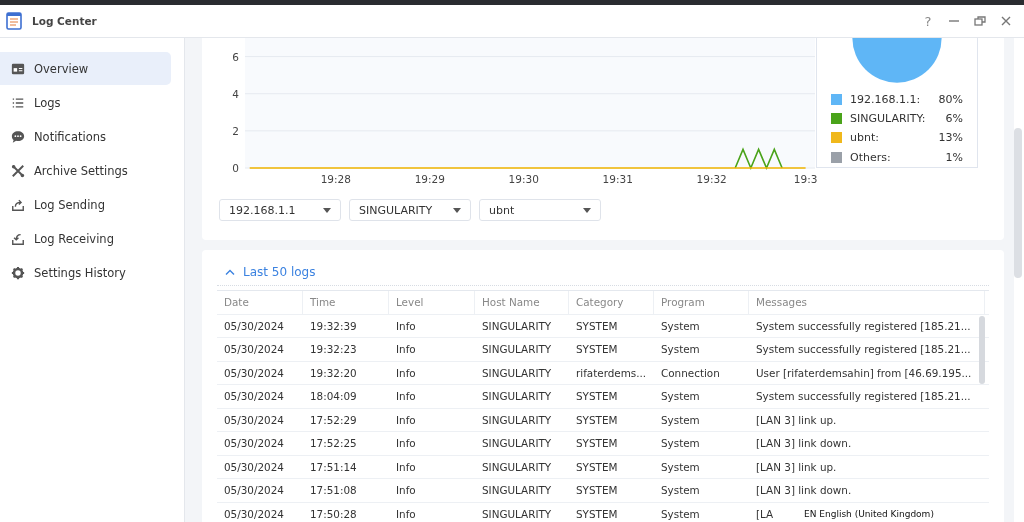 The width and height of the screenshot is (1024, 522). What do you see at coordinates (235, 168) in the screenshot?
I see `y-tick-label: 0` at bounding box center [235, 168].